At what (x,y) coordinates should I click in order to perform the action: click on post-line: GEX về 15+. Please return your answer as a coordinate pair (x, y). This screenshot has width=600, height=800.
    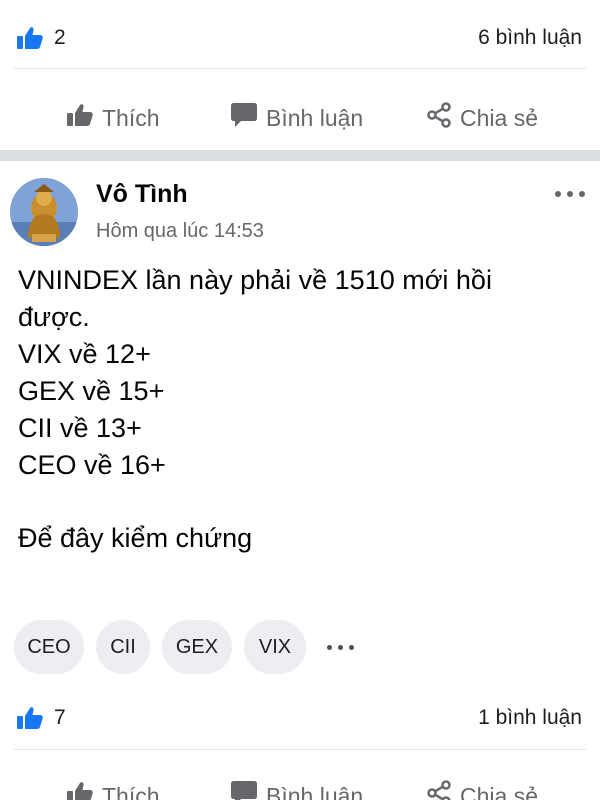
    Looking at the image, I should click on (91, 391).